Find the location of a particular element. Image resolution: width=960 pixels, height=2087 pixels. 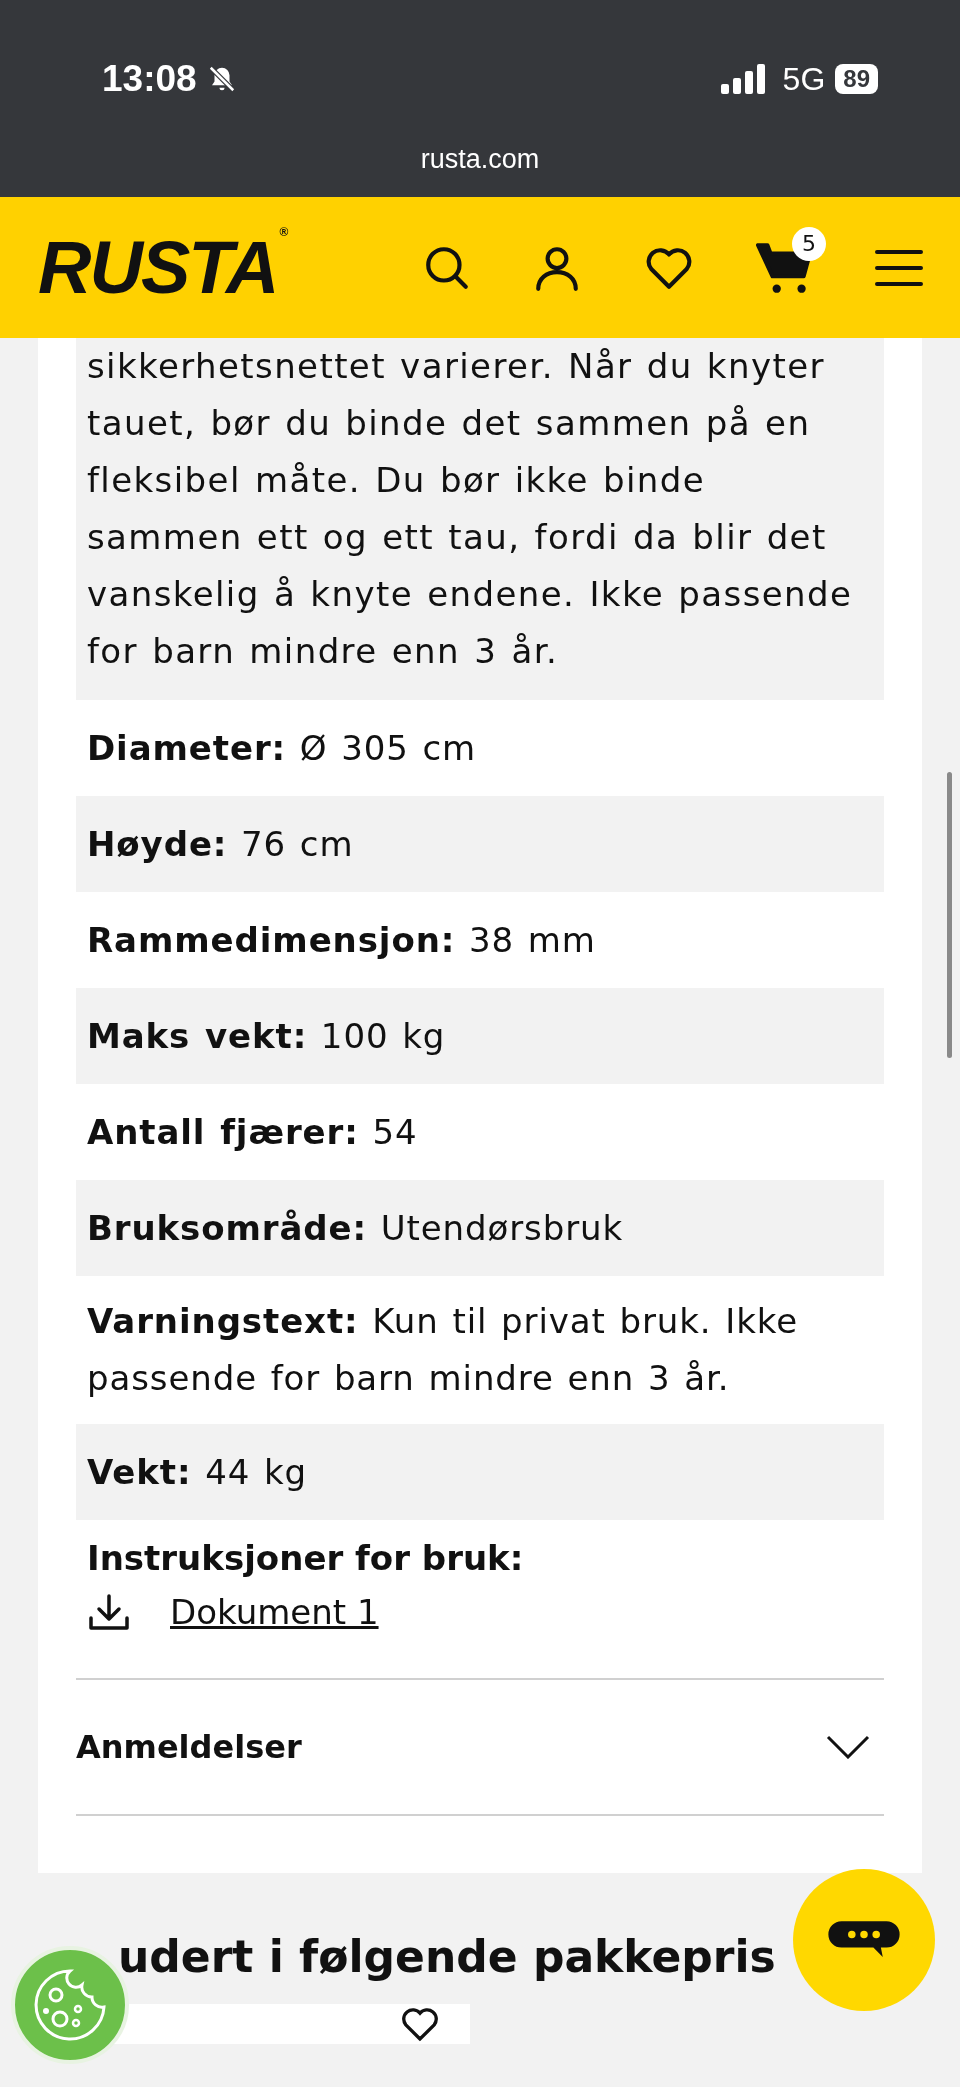

spec-text: Vekt: 44 kg is located at coordinates (197, 1472).